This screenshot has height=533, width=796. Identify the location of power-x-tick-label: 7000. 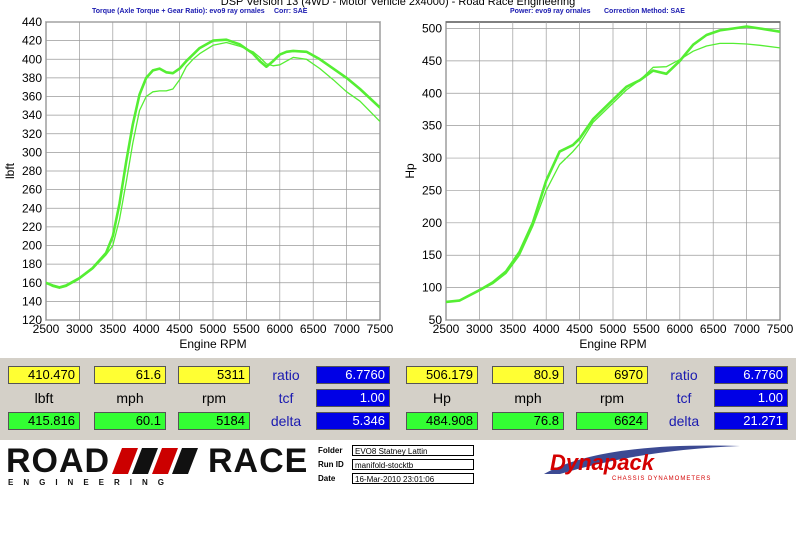
(746, 329).